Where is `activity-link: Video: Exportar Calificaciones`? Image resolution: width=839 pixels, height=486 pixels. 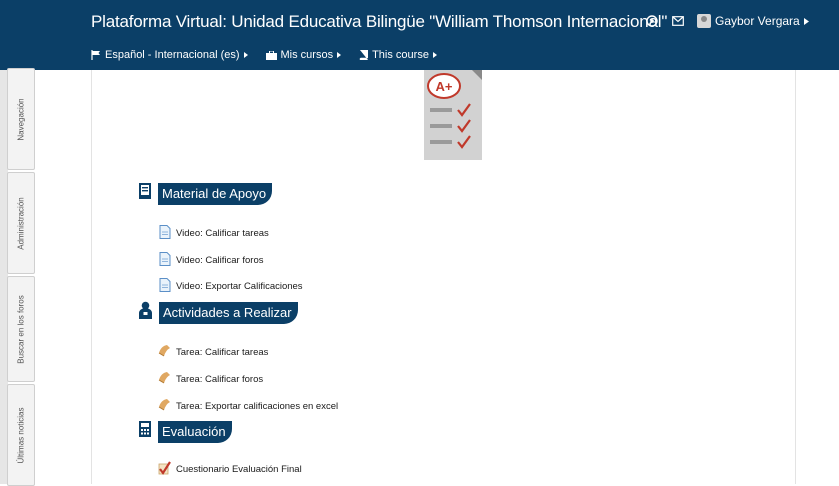 activity-link: Video: Exportar Calificaciones is located at coordinates (239, 286).